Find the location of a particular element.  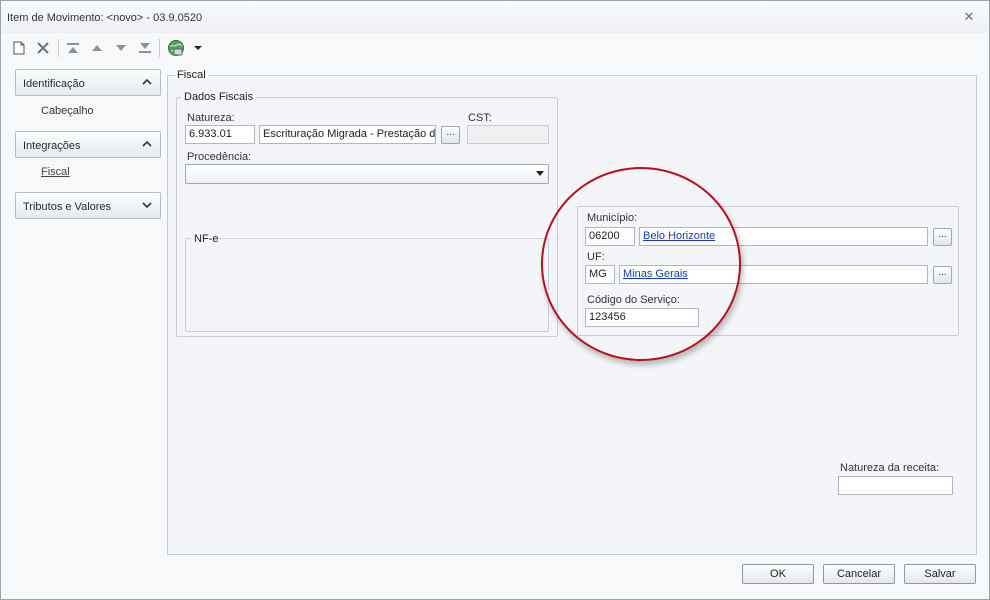

cancel-button: Cancelar is located at coordinates (859, 574).